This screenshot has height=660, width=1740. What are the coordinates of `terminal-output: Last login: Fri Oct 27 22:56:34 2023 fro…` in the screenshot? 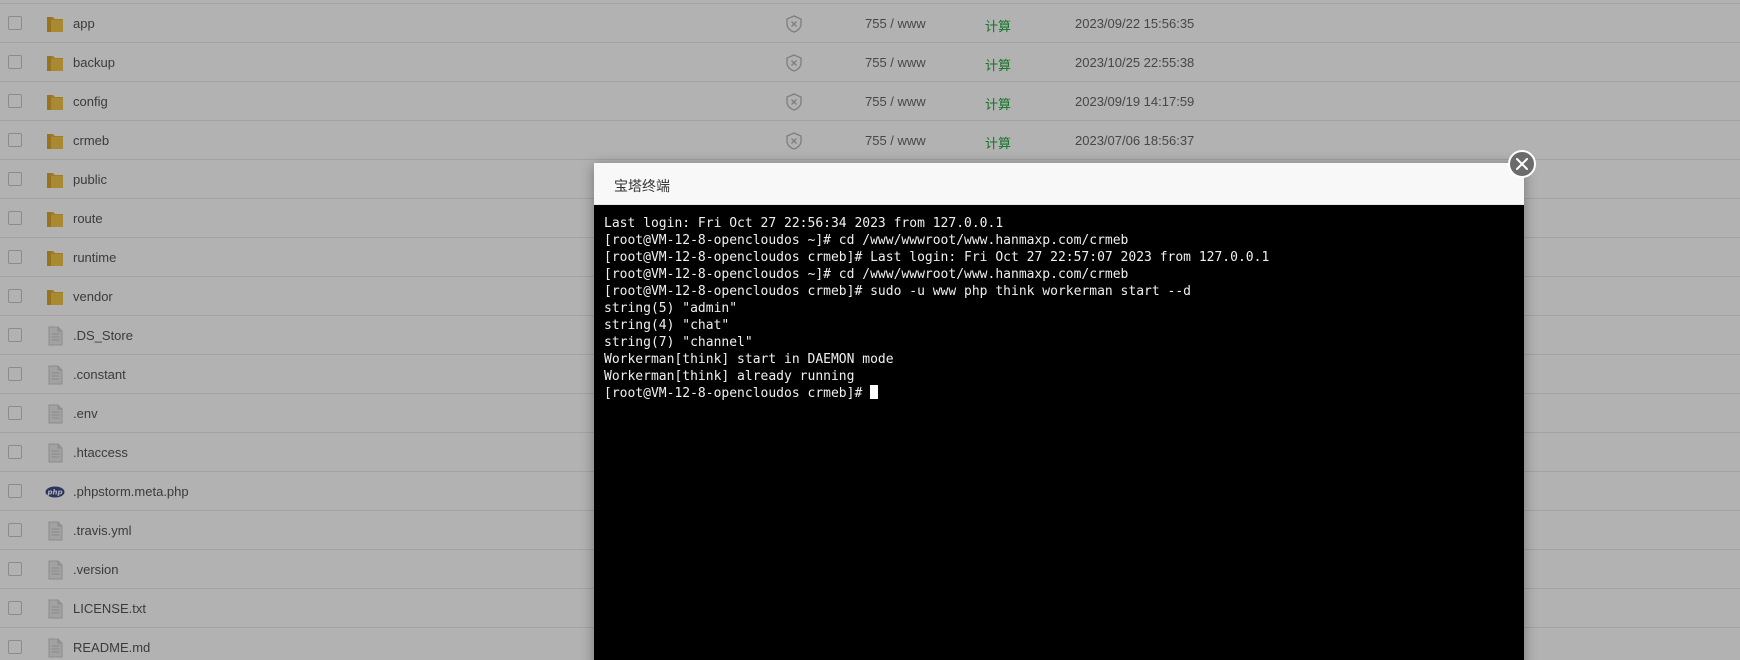 It's located at (1059, 308).